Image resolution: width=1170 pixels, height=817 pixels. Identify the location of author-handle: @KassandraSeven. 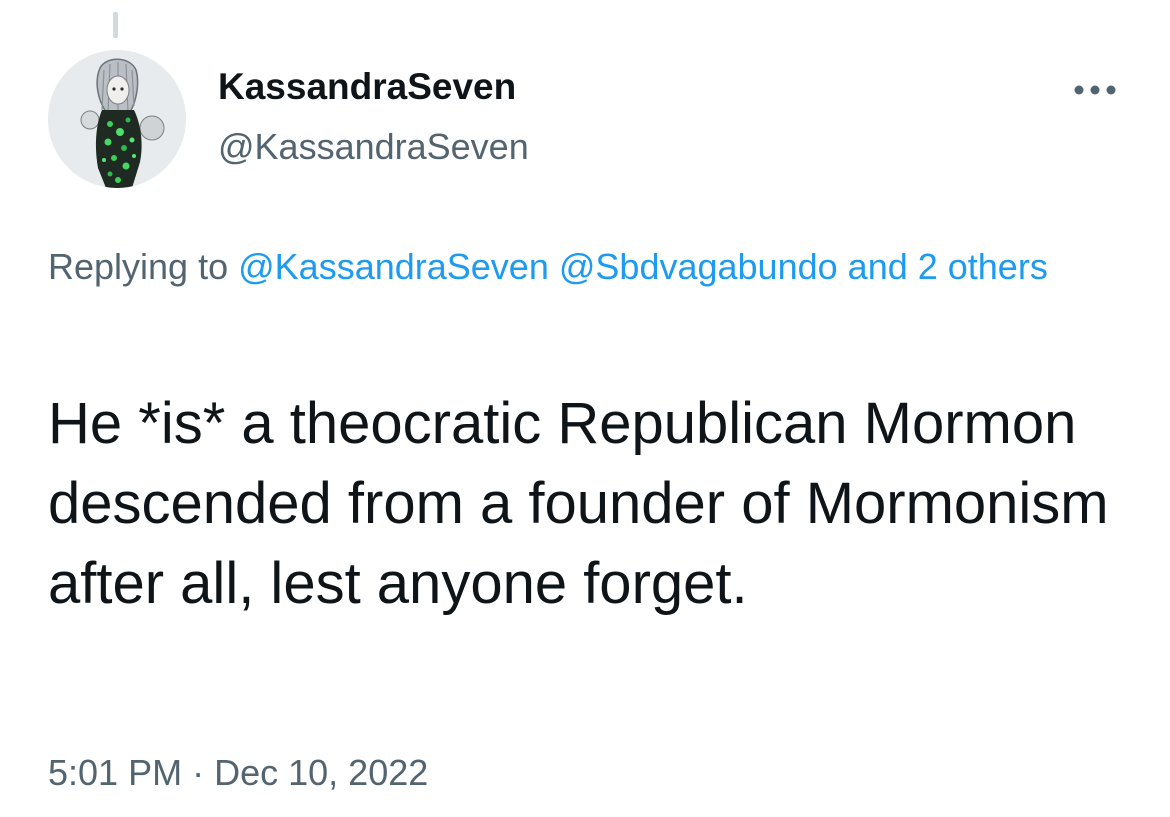
(373, 147).